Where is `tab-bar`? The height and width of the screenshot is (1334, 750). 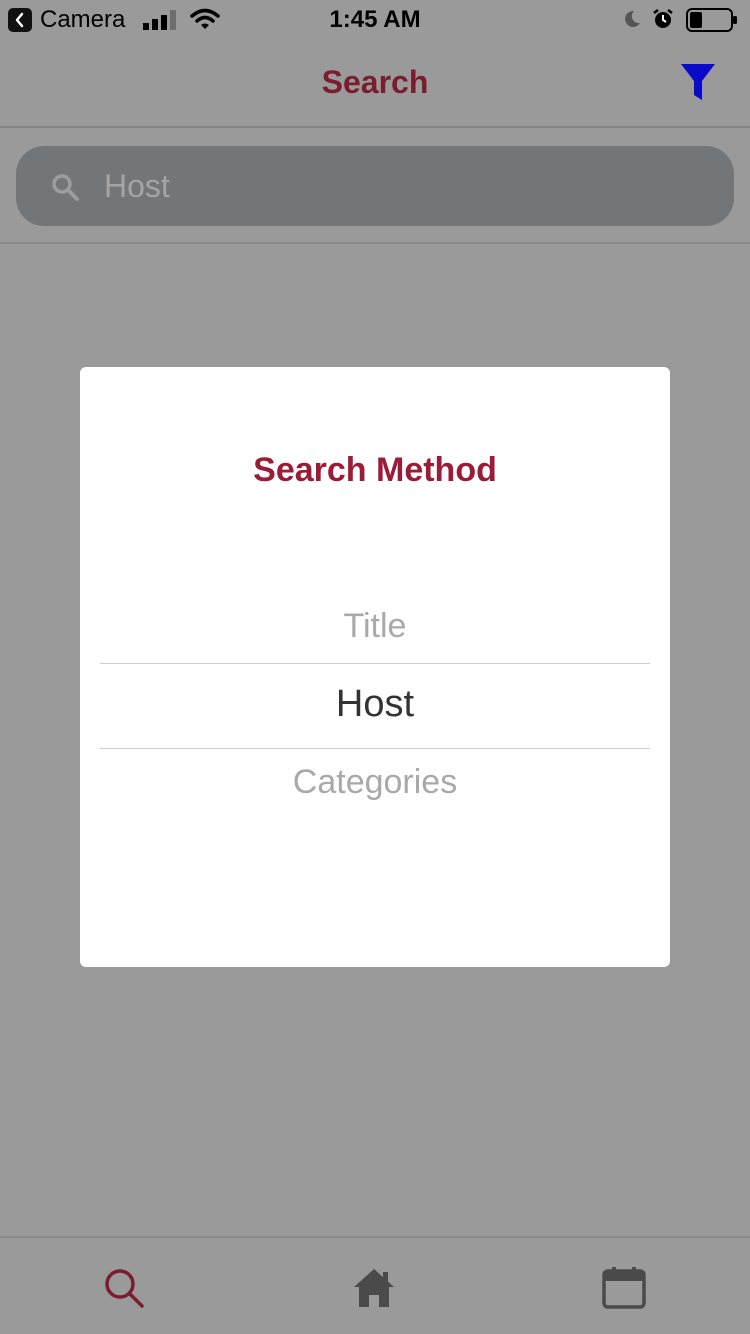
tab-bar is located at coordinates (375, 1285).